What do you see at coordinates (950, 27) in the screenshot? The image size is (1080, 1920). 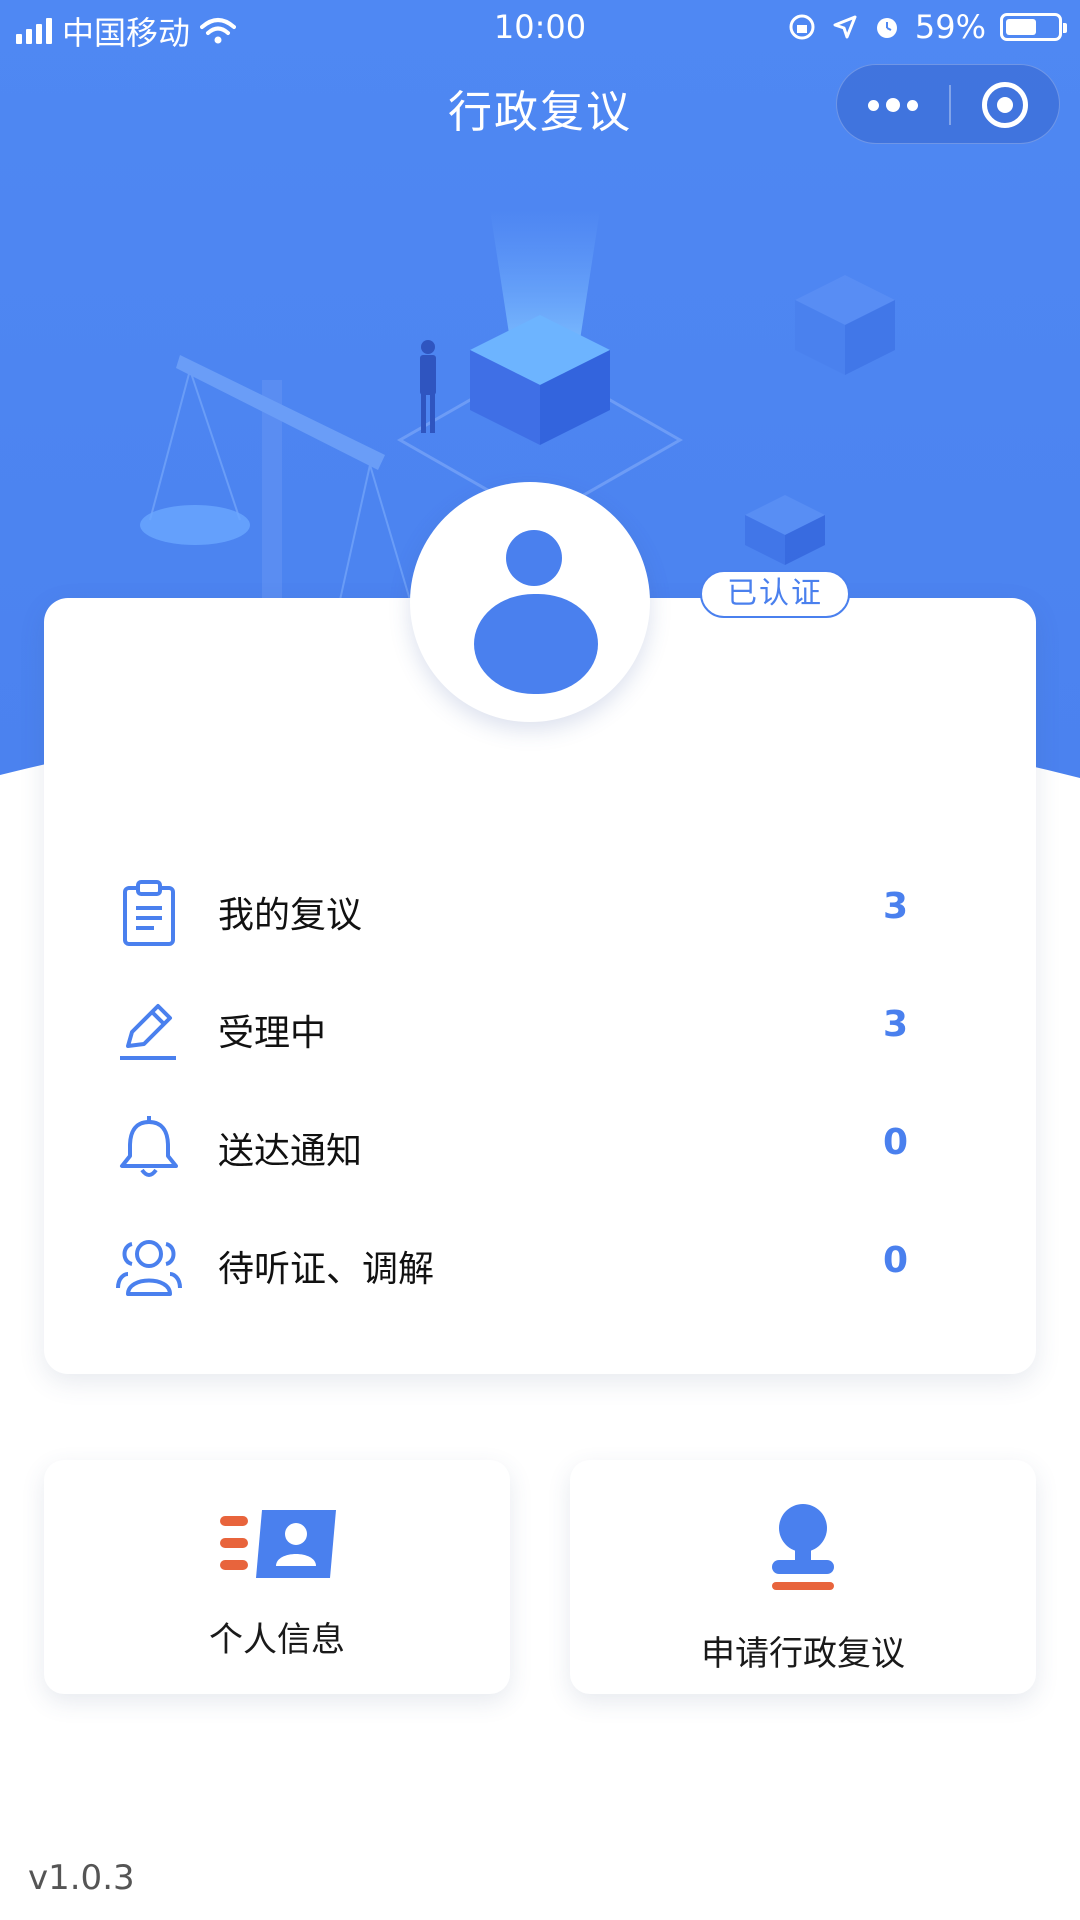 I see `battery-percent: 59%` at bounding box center [950, 27].